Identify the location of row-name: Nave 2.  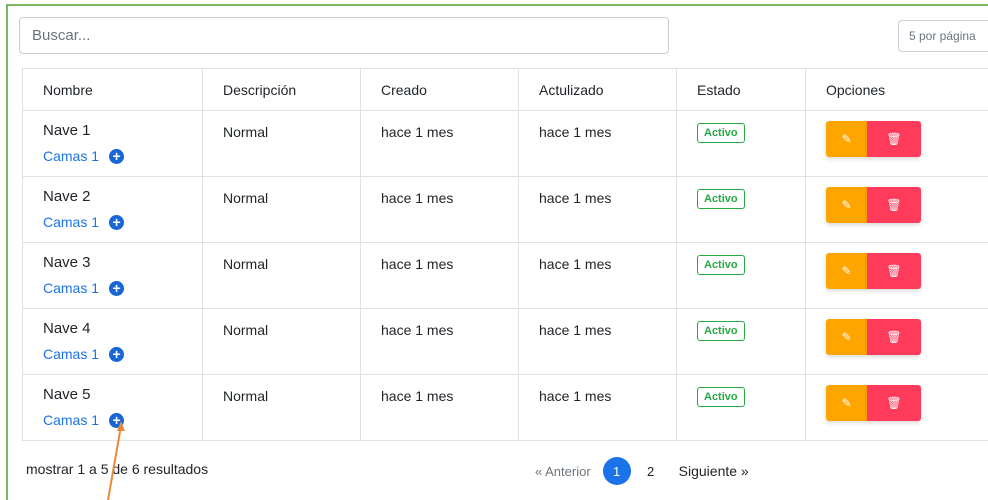
(67, 196).